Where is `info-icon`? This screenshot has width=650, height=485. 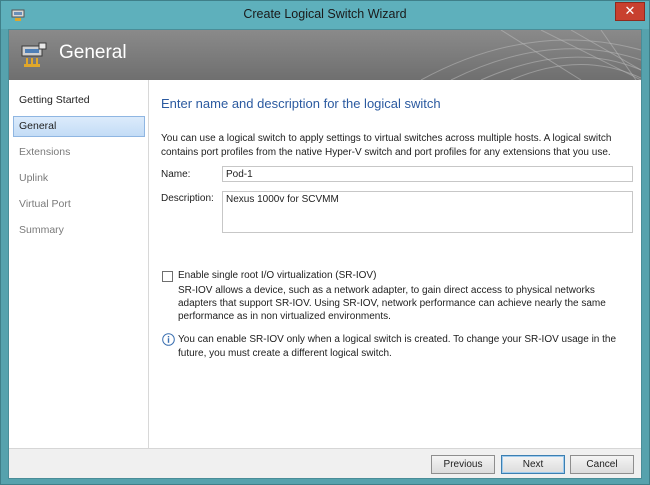
info-icon is located at coordinates (168, 339).